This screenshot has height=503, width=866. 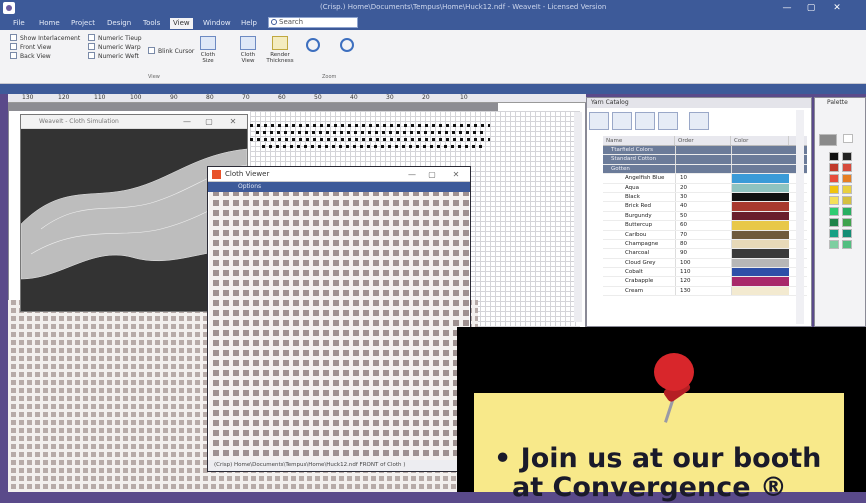 What do you see at coordinates (115, 47) in the screenshot?
I see `numeric-warp-check: Numeric Warp` at bounding box center [115, 47].